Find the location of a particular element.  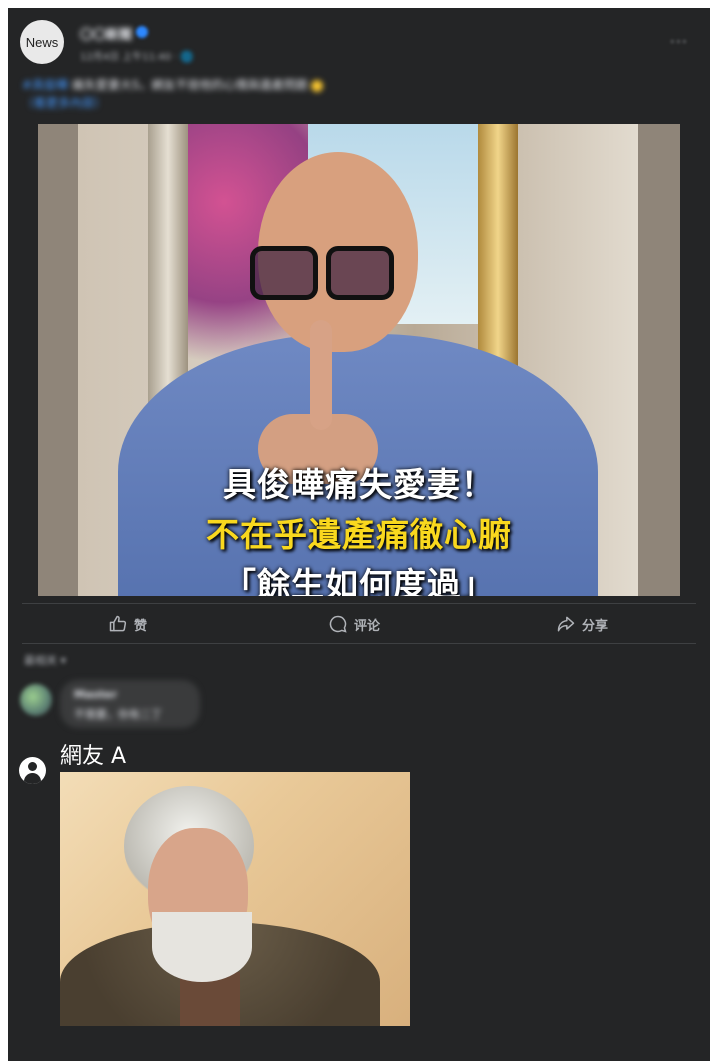

user-avatar-icon is located at coordinates (32, 770).